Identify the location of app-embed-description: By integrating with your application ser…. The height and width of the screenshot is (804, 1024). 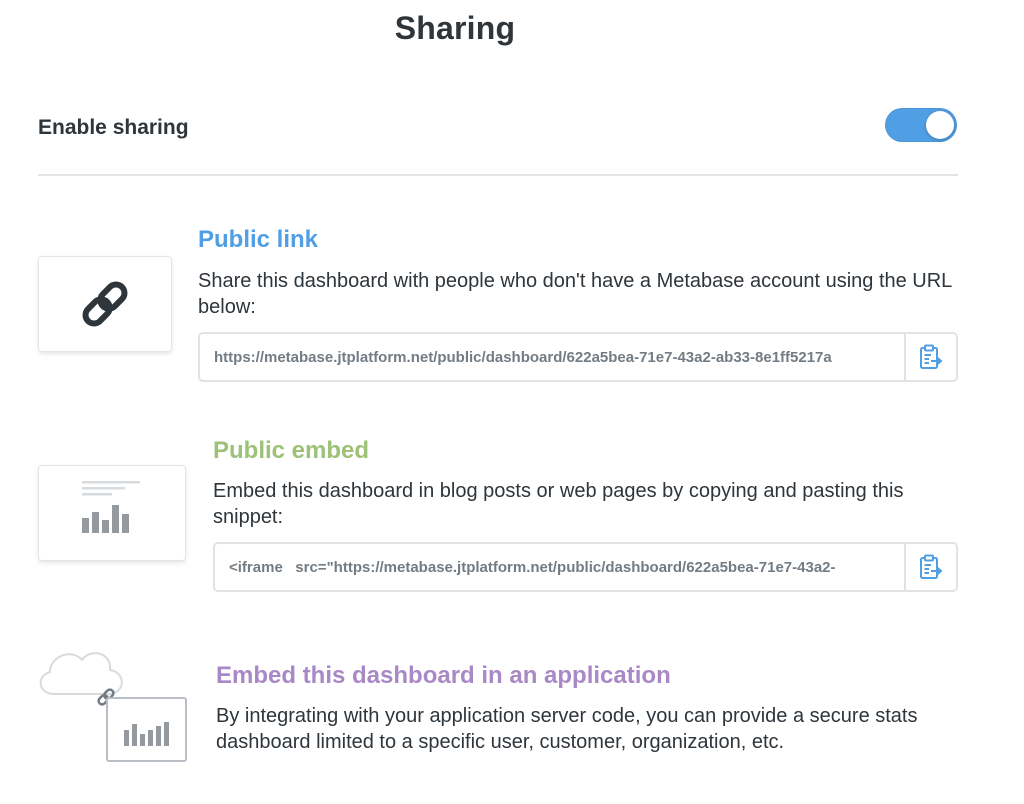
(567, 729).